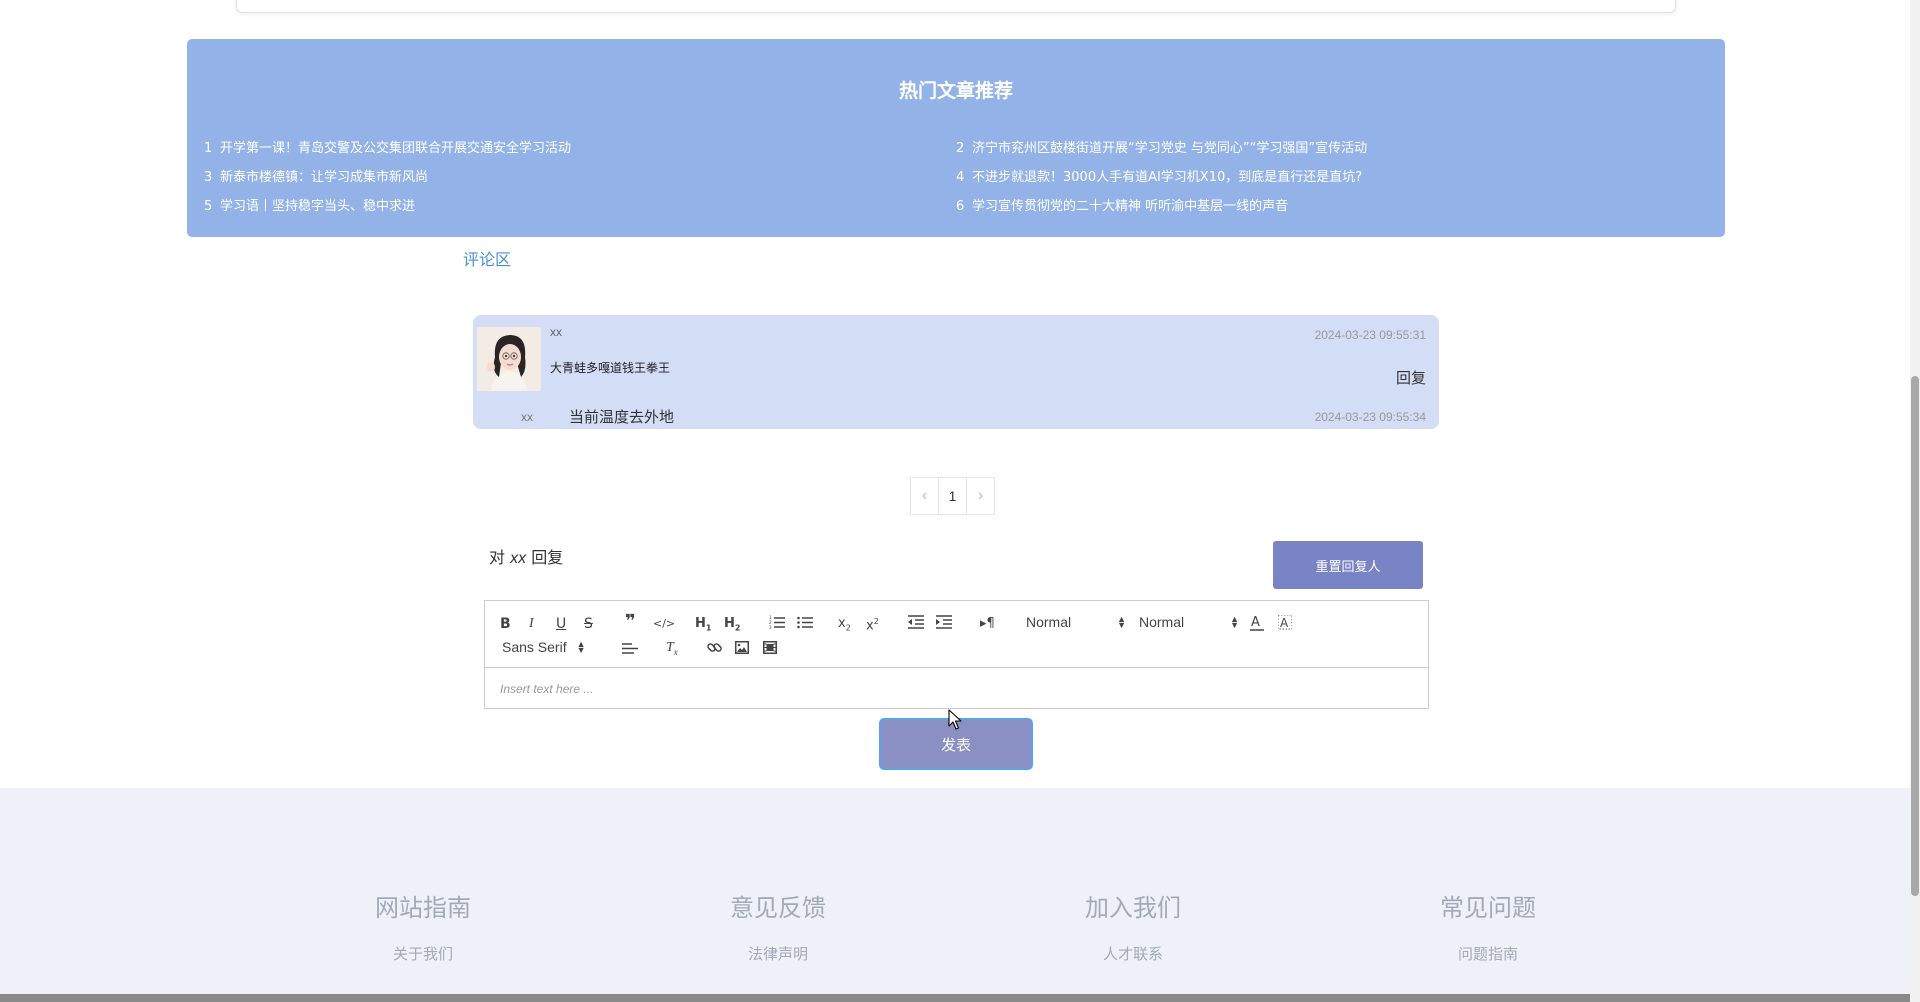  Describe the element at coordinates (1488, 926) in the screenshot. I see `footer-column: 常见问题 问题指南` at that location.